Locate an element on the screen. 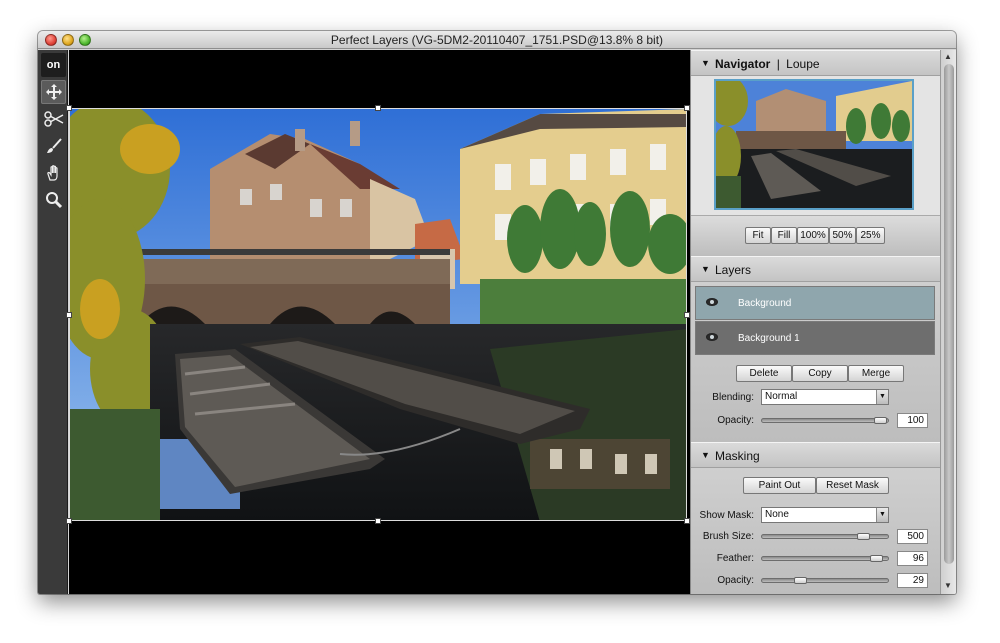 The height and width of the screenshot is (643, 1000). zoom-tool-button is located at coordinates (53, 200).